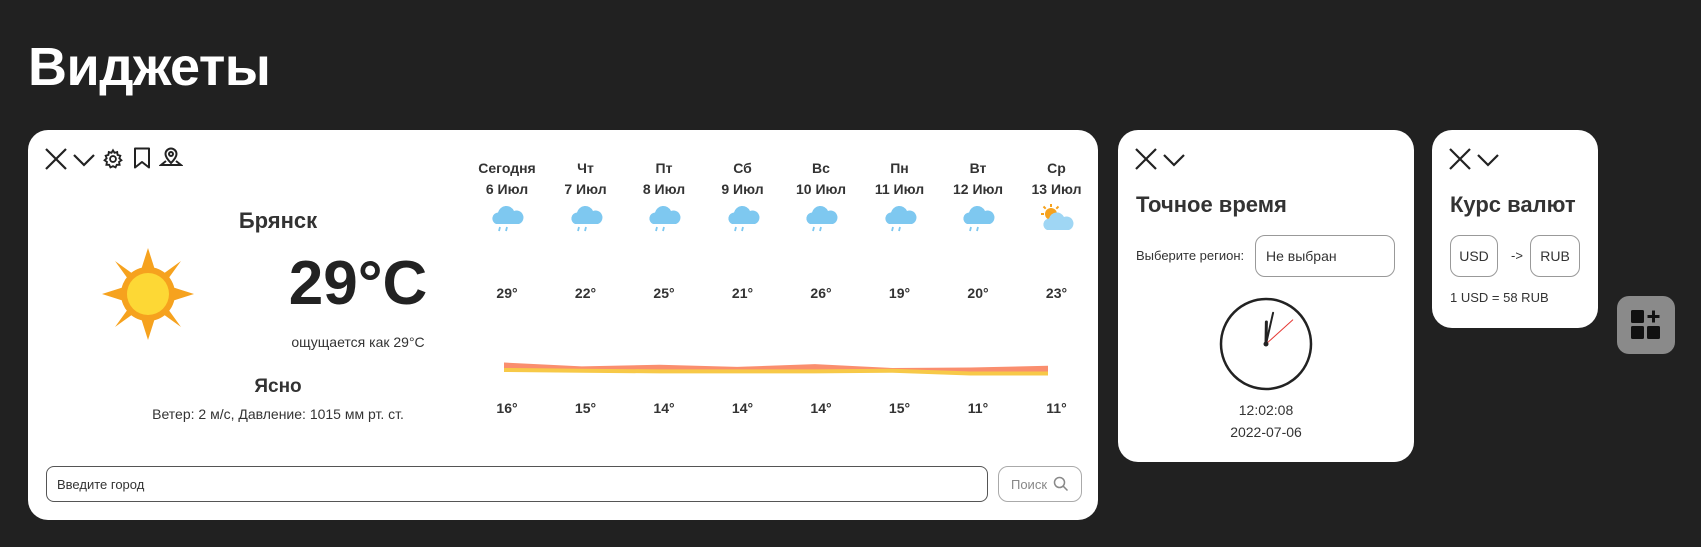  What do you see at coordinates (1190, 255) in the screenshot?
I see `region-label: Выберите регион:` at bounding box center [1190, 255].